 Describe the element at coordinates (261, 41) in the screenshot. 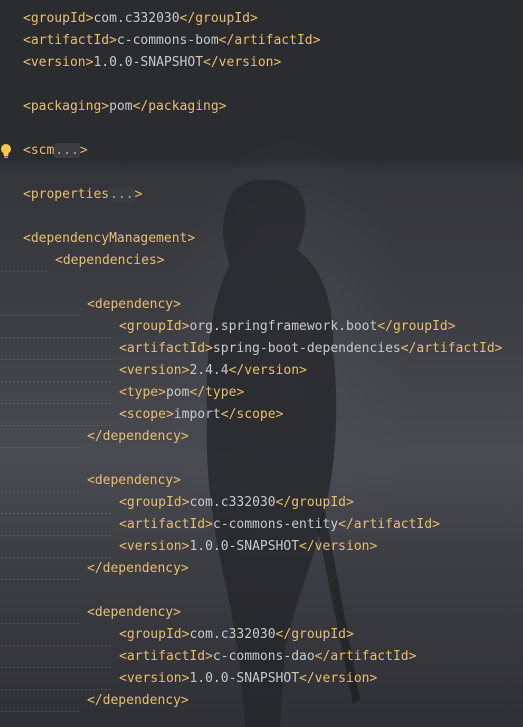

I see `code-line: <artifactId>c-commons-bom</artifactId>` at that location.